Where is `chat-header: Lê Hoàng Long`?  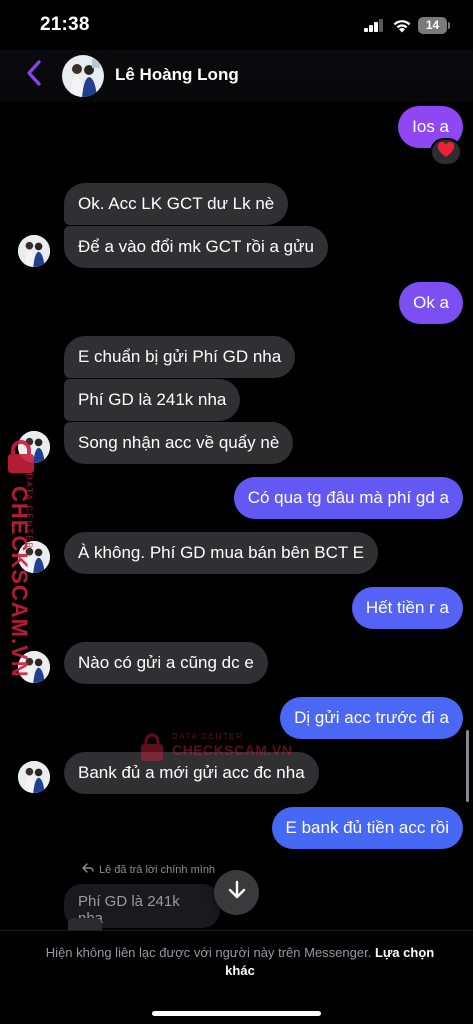
chat-header: Lê Hoàng Long is located at coordinates (236, 76).